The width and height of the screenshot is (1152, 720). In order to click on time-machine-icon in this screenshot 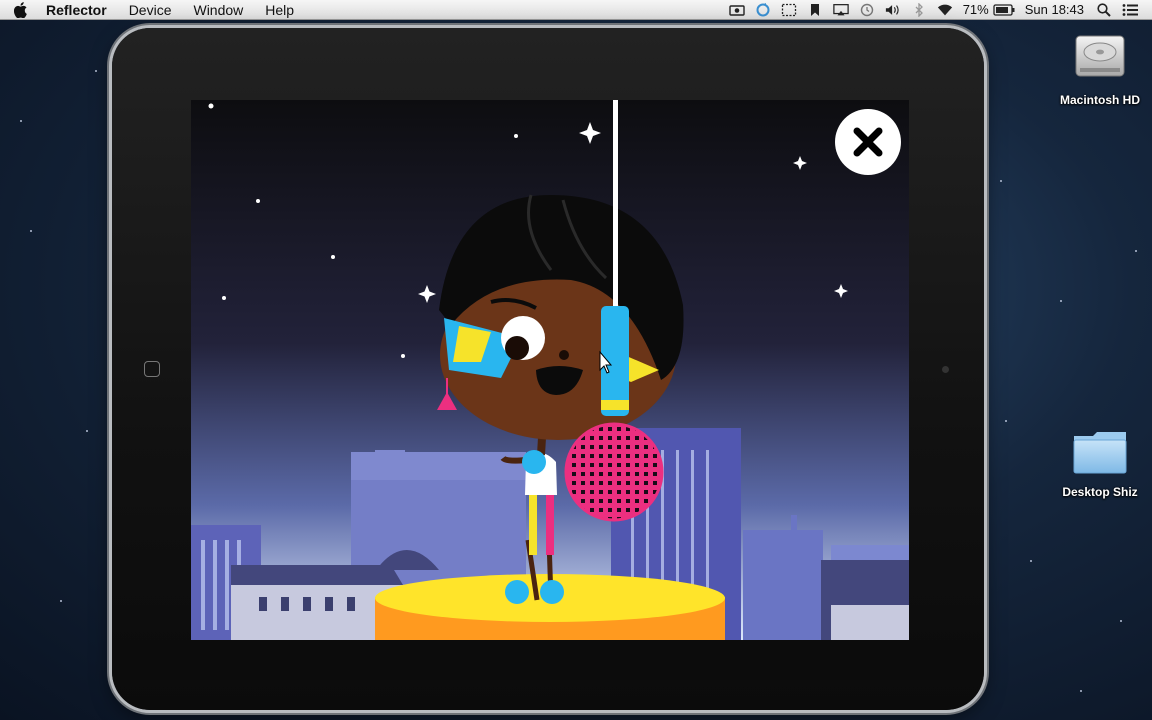, I will do `click(867, 10)`.